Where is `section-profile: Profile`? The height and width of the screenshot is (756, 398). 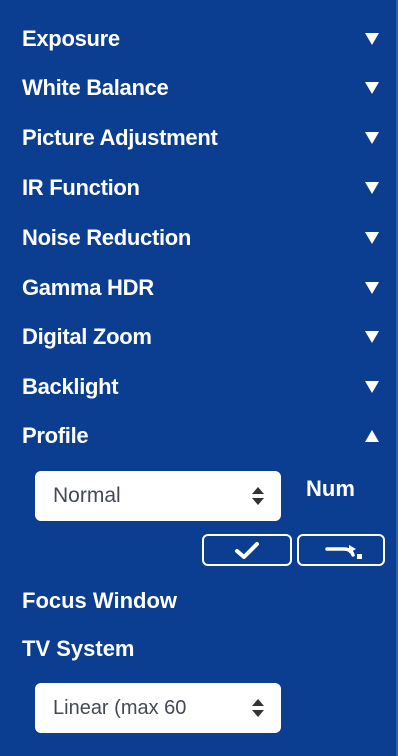
section-profile: Profile is located at coordinates (207, 436).